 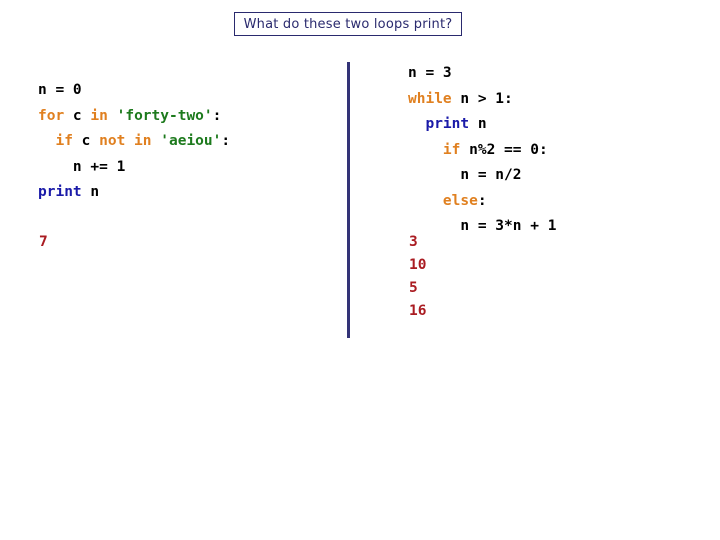 What do you see at coordinates (134, 168) in the screenshot?
I see `code-line: n += 1` at bounding box center [134, 168].